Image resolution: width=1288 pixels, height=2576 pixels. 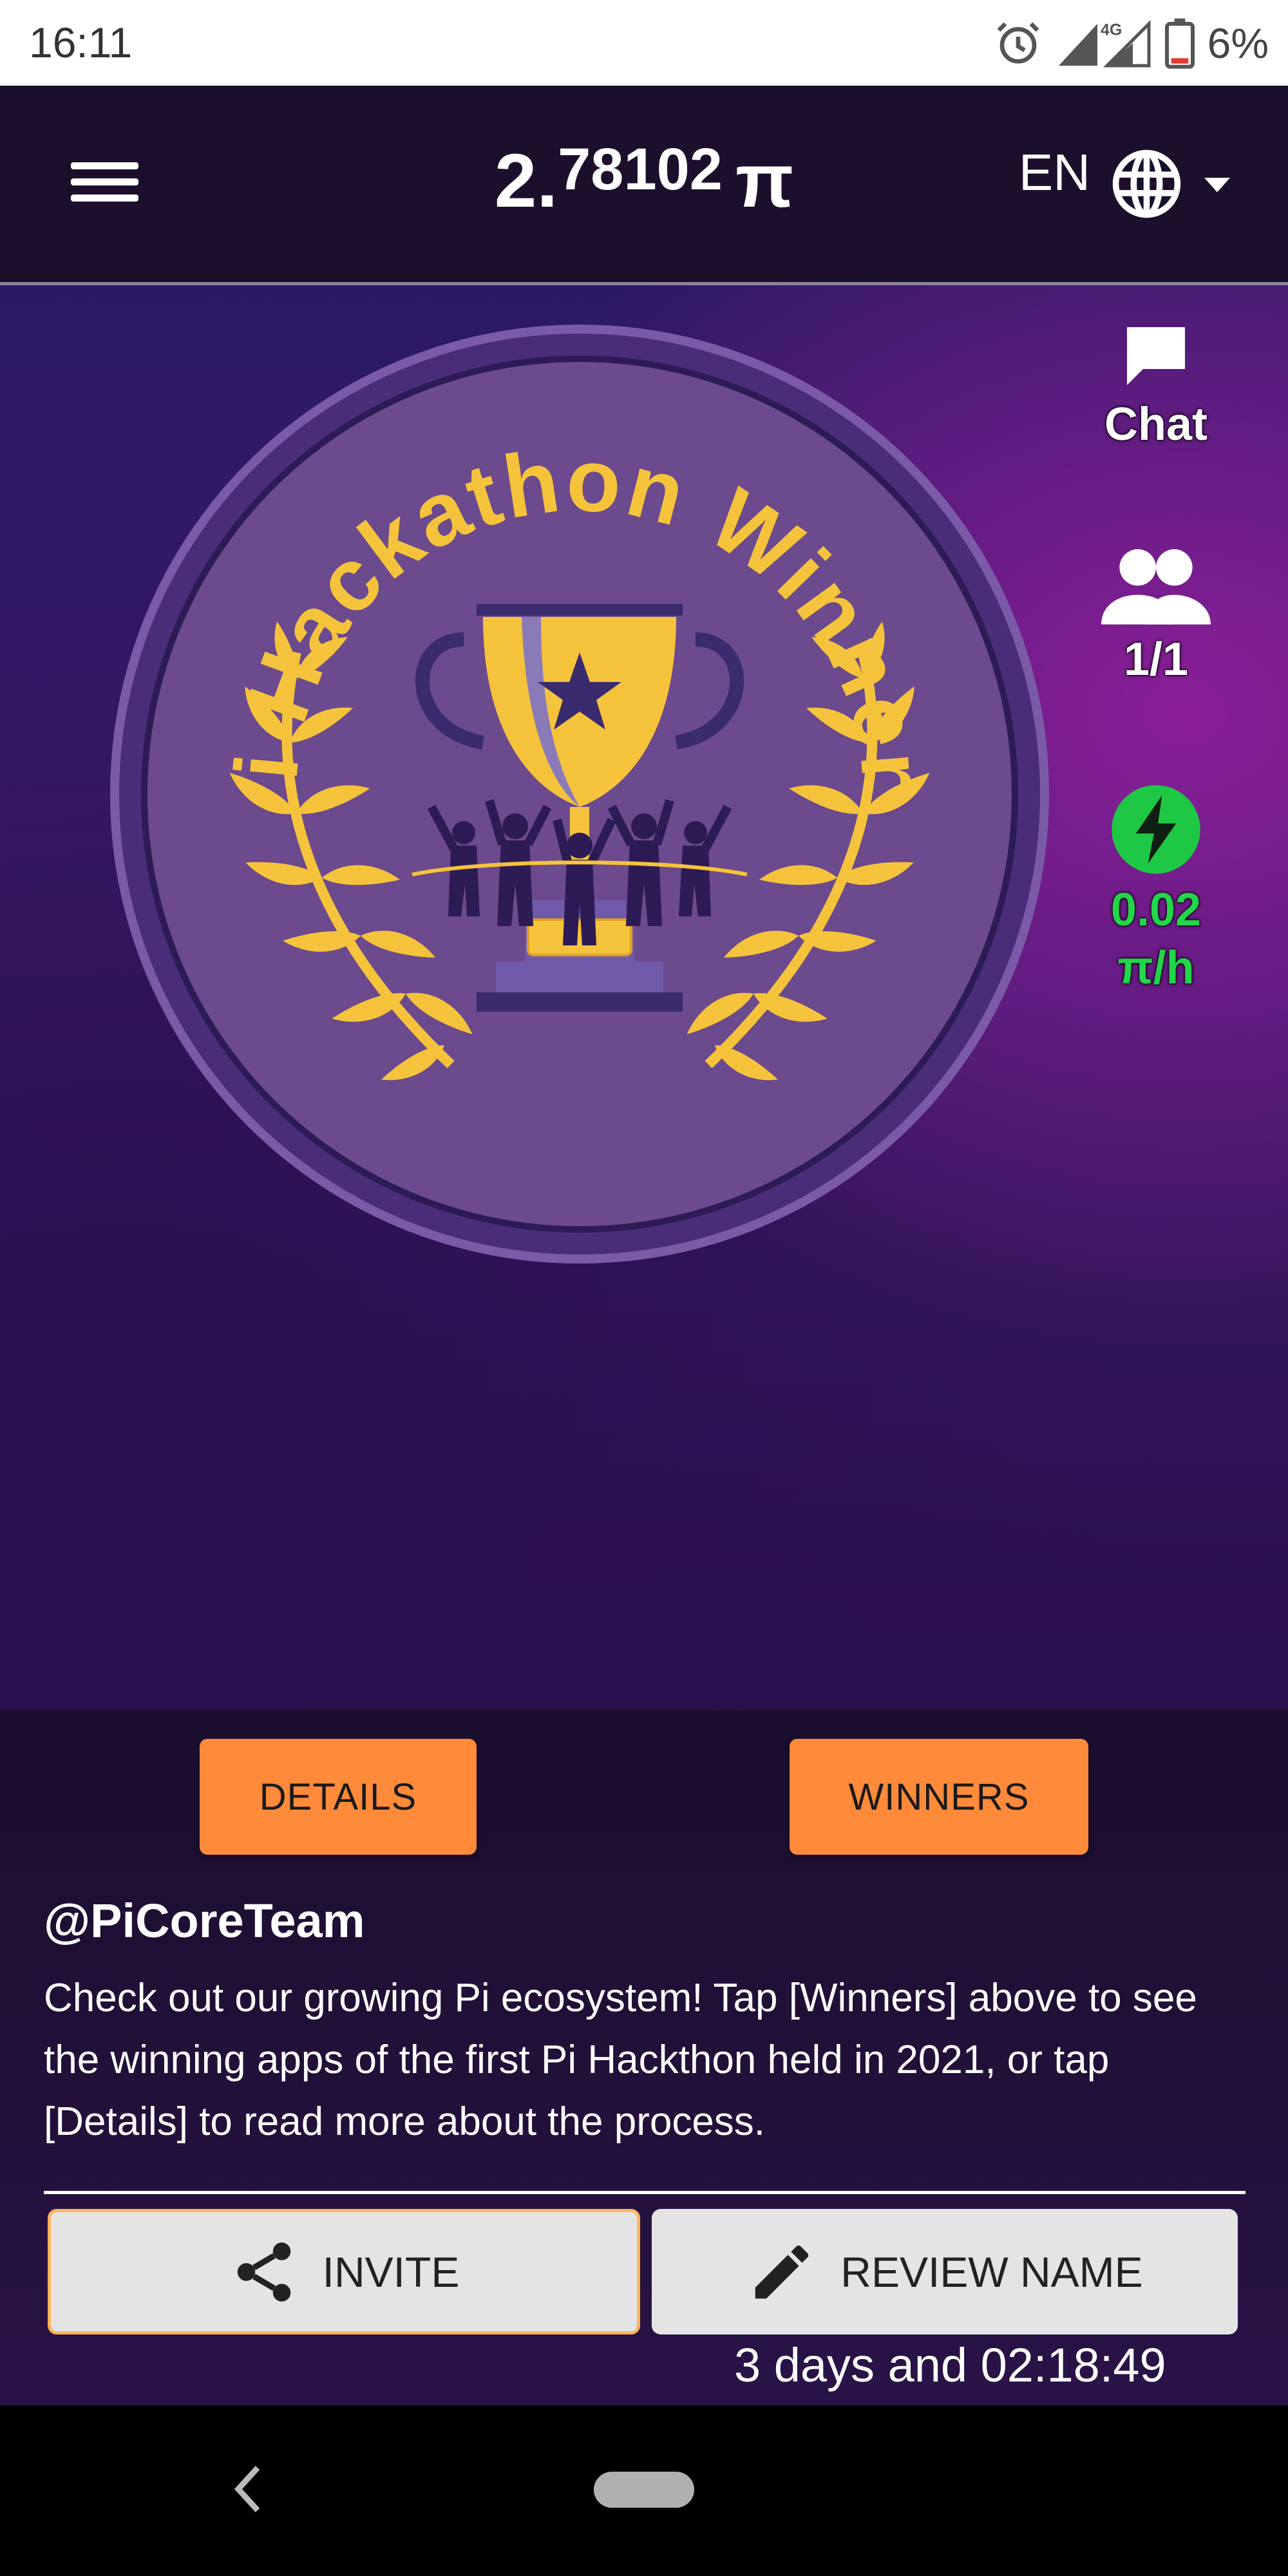 I want to click on announcement-author: @PiCoreTeam, so click(x=205, y=1921).